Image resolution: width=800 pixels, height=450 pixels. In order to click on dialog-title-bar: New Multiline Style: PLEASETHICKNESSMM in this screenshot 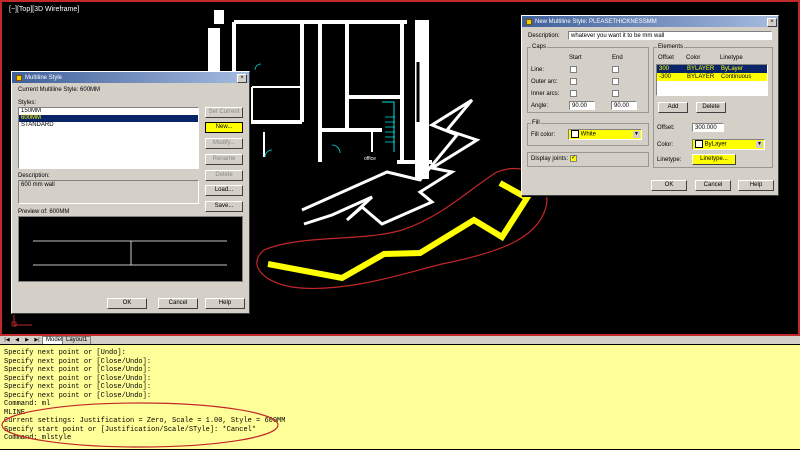, I will do `click(650, 21)`.